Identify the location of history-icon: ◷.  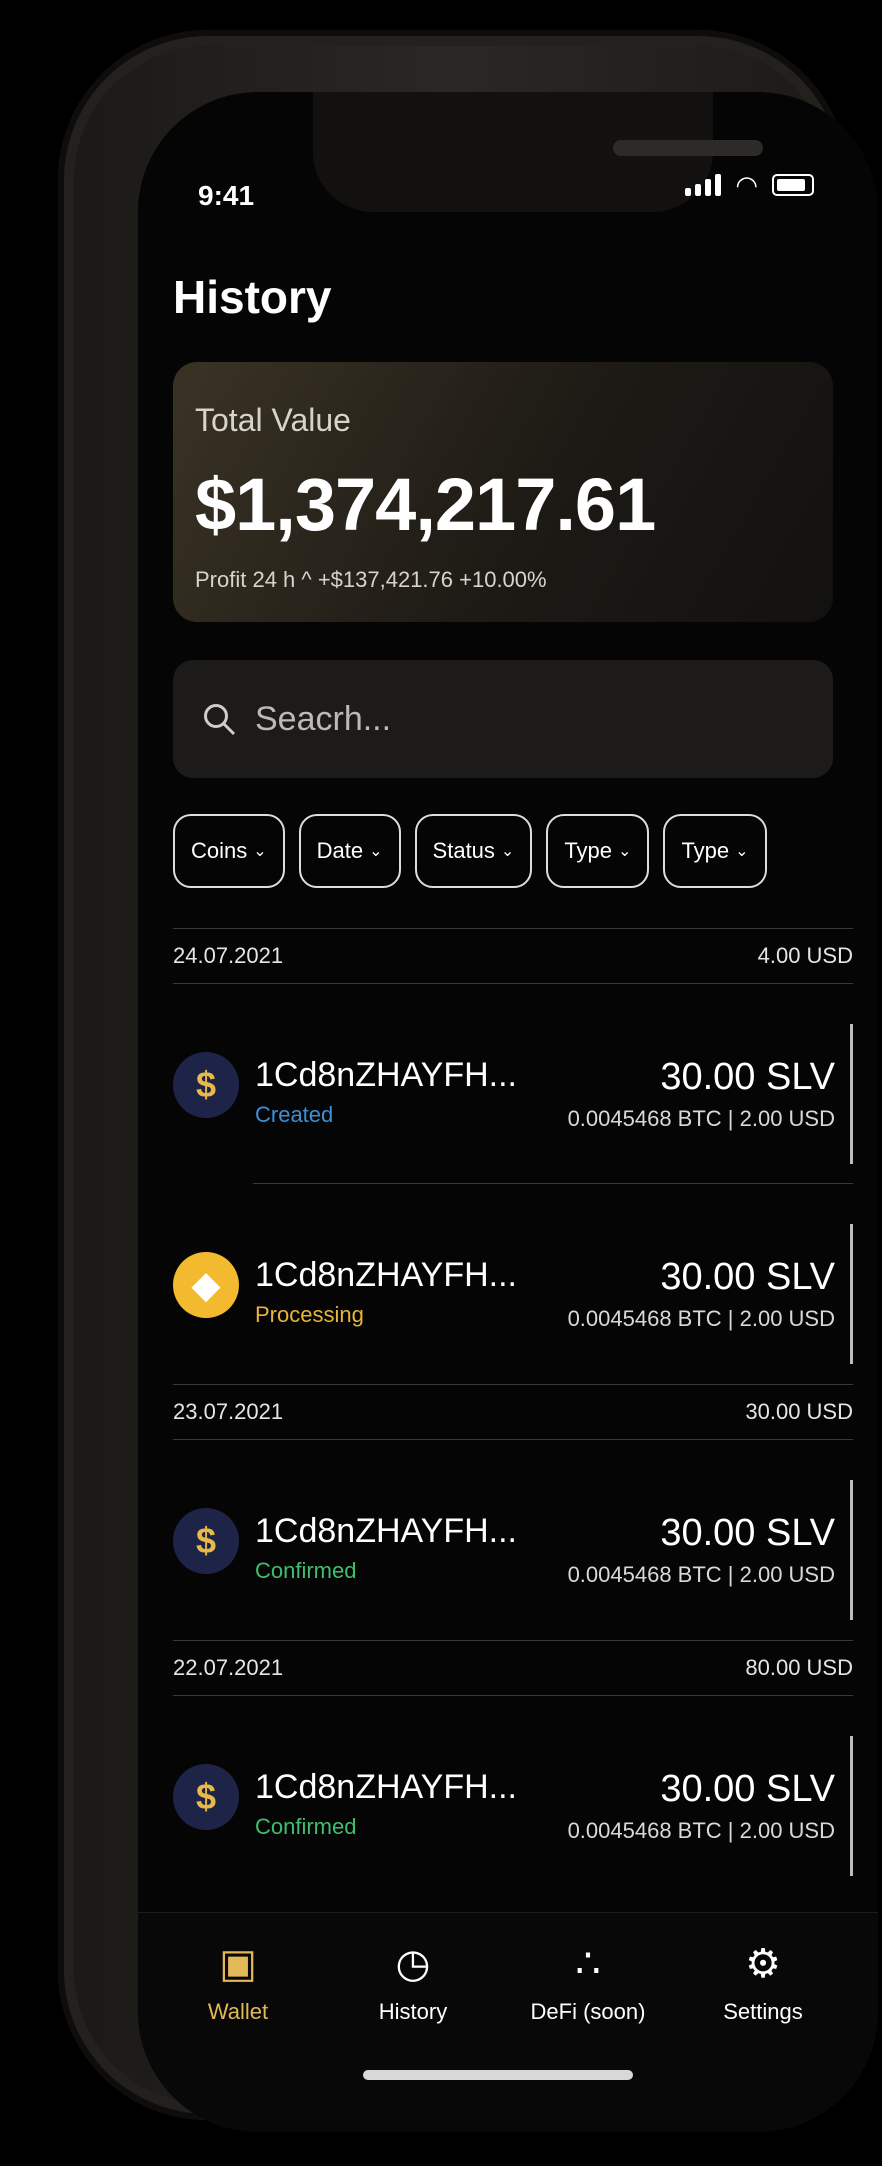
(413, 1964).